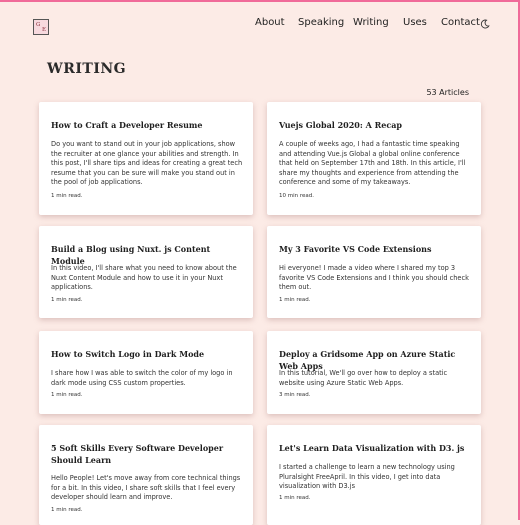 This screenshot has height=525, width=520. I want to click on read-time: 3 min read., so click(295, 395).